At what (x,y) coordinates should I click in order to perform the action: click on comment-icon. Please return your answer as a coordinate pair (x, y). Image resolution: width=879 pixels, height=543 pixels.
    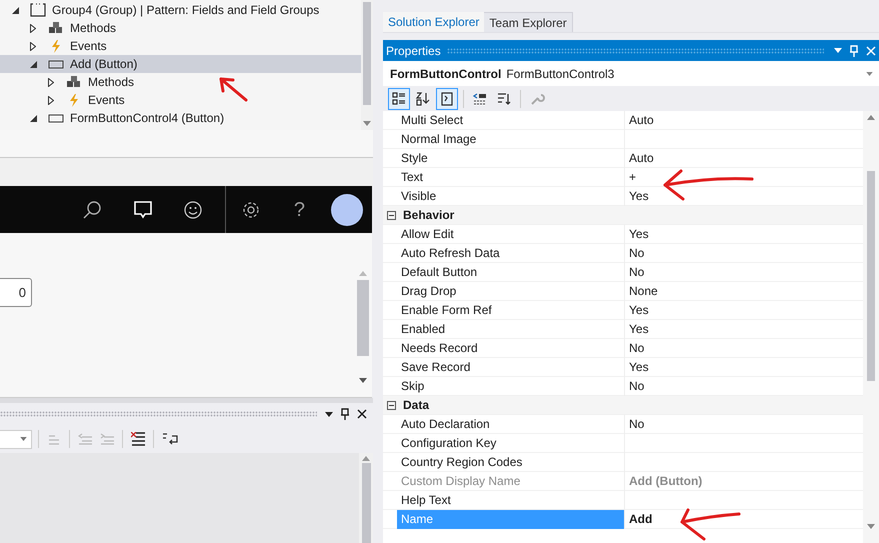
    Looking at the image, I should click on (143, 209).